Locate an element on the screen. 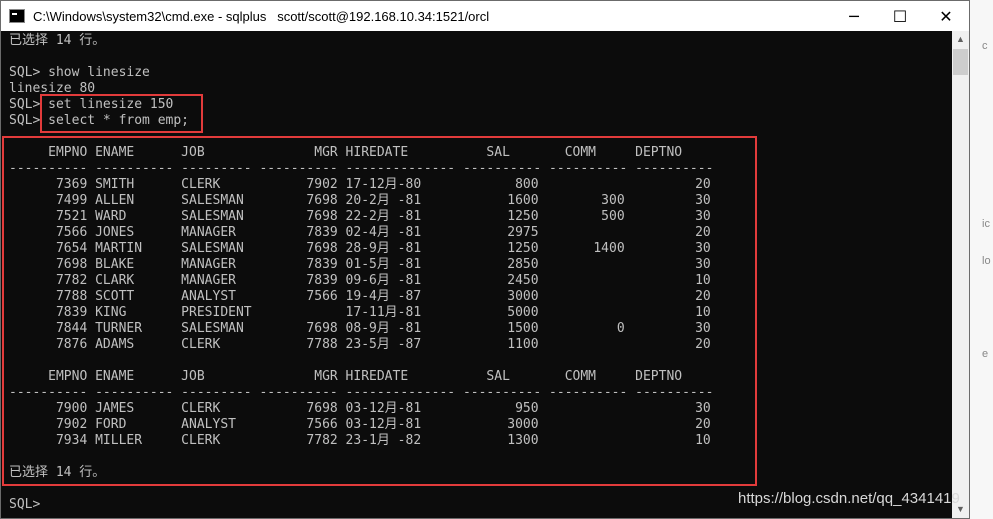 The width and height of the screenshot is (993, 519). side-fragment: lo is located at coordinates (986, 261).